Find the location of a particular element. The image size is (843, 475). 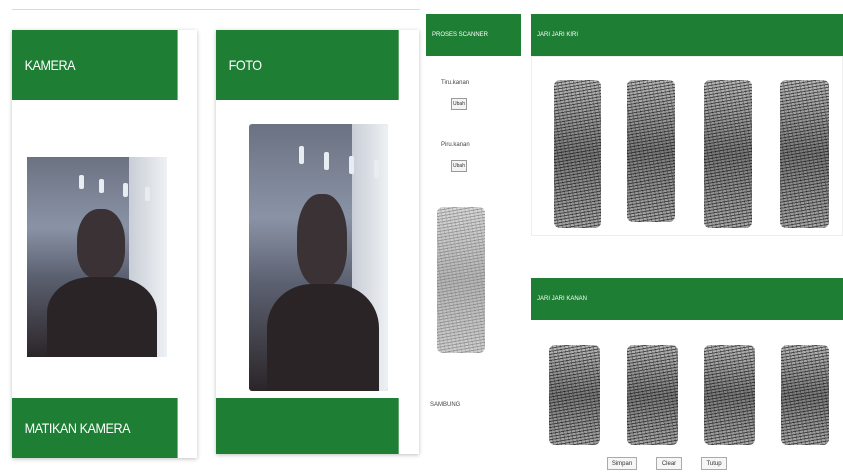

tangan-kiri-header: JARI JARI KIRI is located at coordinates (687, 35).